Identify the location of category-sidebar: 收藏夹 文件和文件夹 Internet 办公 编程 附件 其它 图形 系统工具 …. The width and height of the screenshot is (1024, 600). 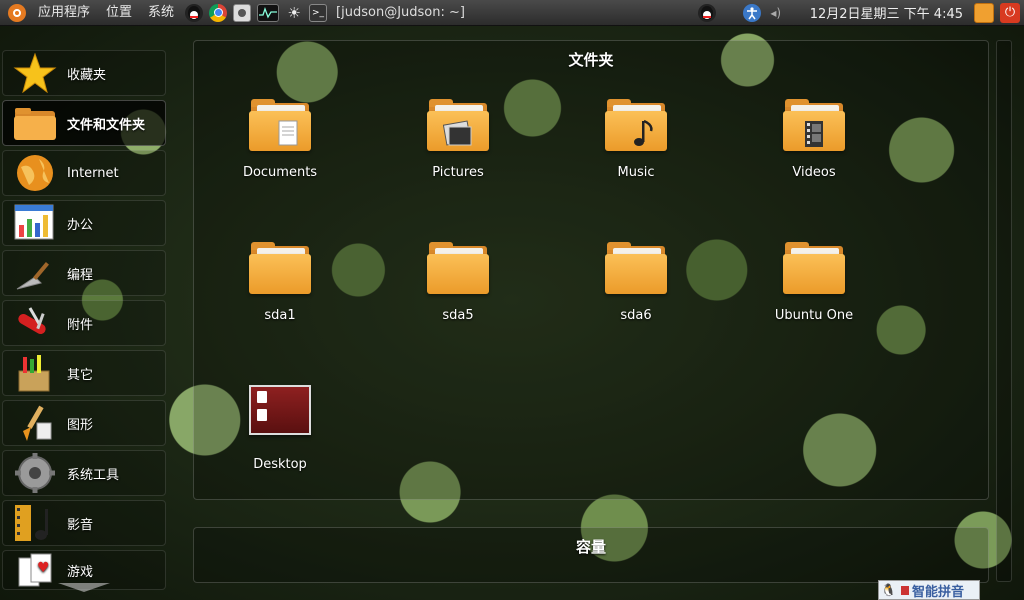
(84, 322).